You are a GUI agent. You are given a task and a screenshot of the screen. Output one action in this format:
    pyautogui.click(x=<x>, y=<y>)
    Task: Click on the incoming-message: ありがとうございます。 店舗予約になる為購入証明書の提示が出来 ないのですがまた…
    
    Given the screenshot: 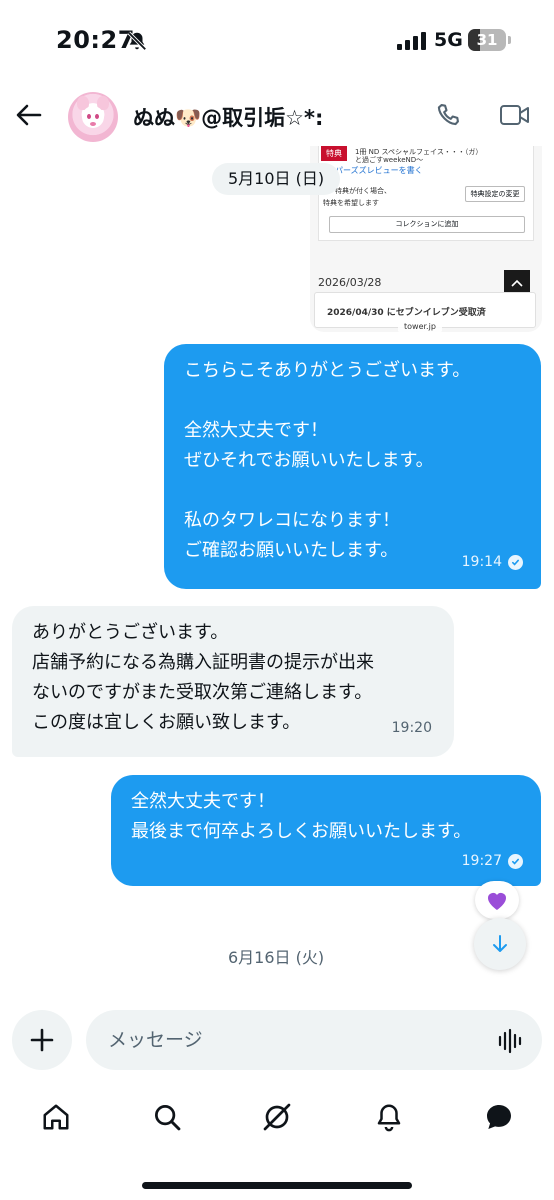 What is the action you would take?
    pyautogui.click(x=233, y=681)
    